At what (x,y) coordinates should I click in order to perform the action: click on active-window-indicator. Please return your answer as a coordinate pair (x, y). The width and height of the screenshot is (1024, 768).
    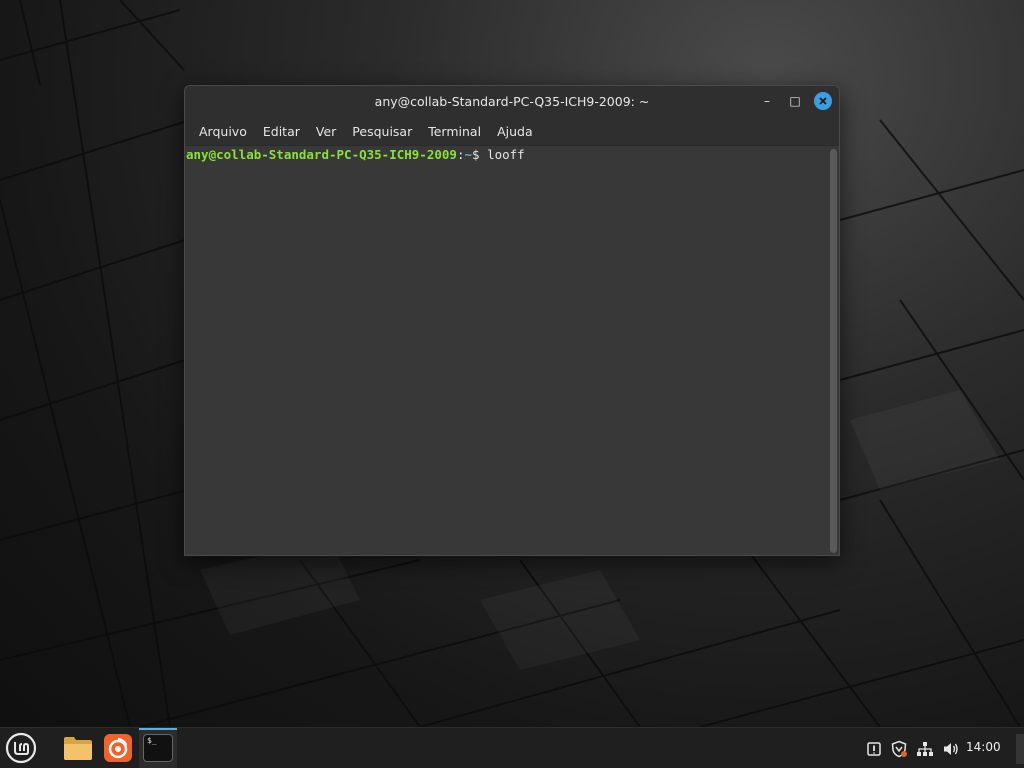
    Looking at the image, I should click on (158, 729).